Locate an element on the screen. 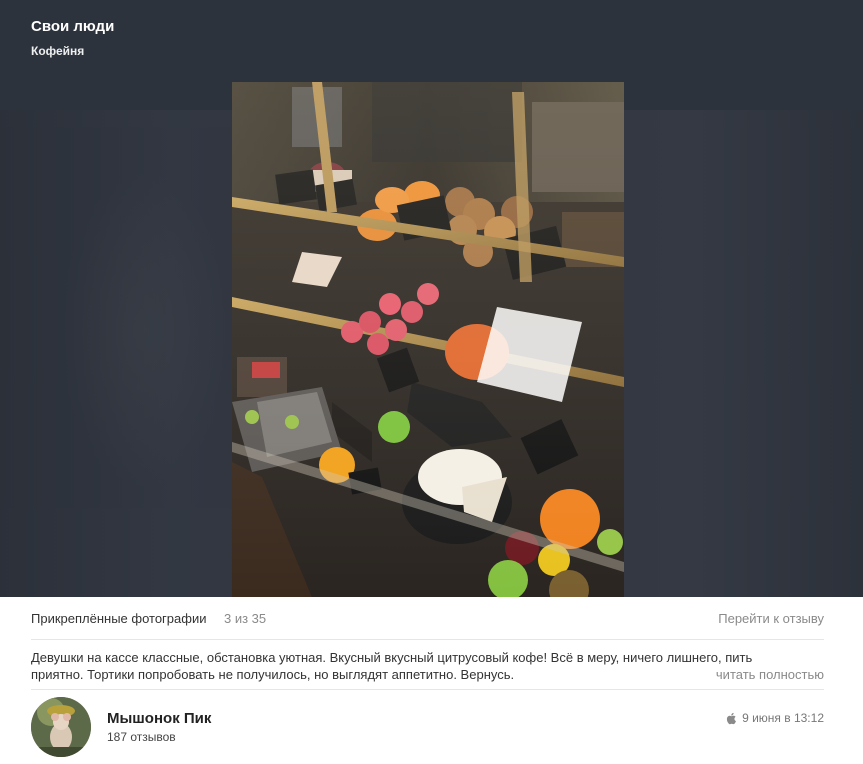 Image resolution: width=863 pixels, height=764 pixels. author-reviews-count: 187 отзывов is located at coordinates (141, 737).